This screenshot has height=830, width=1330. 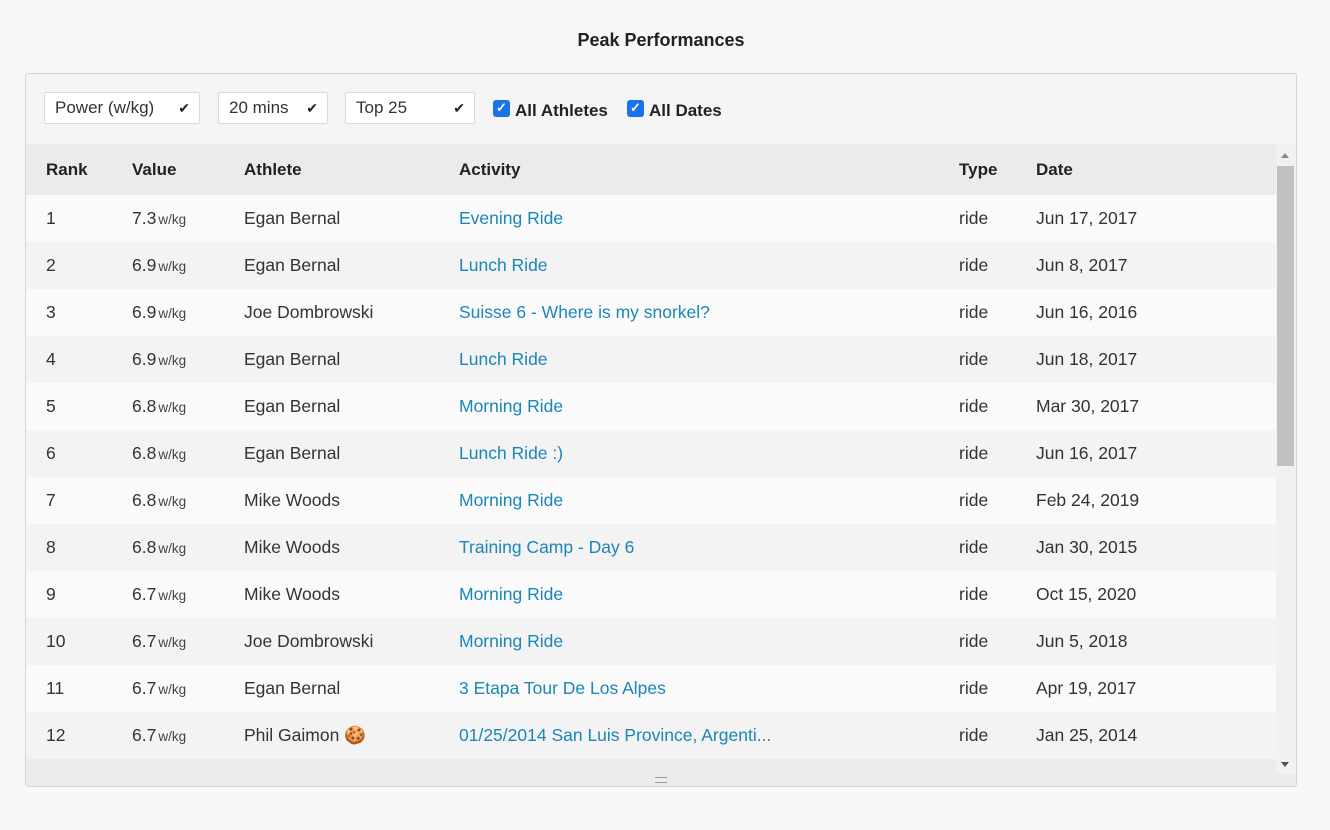 I want to click on activity-cell: Lunch Ride, so click(x=709, y=265).